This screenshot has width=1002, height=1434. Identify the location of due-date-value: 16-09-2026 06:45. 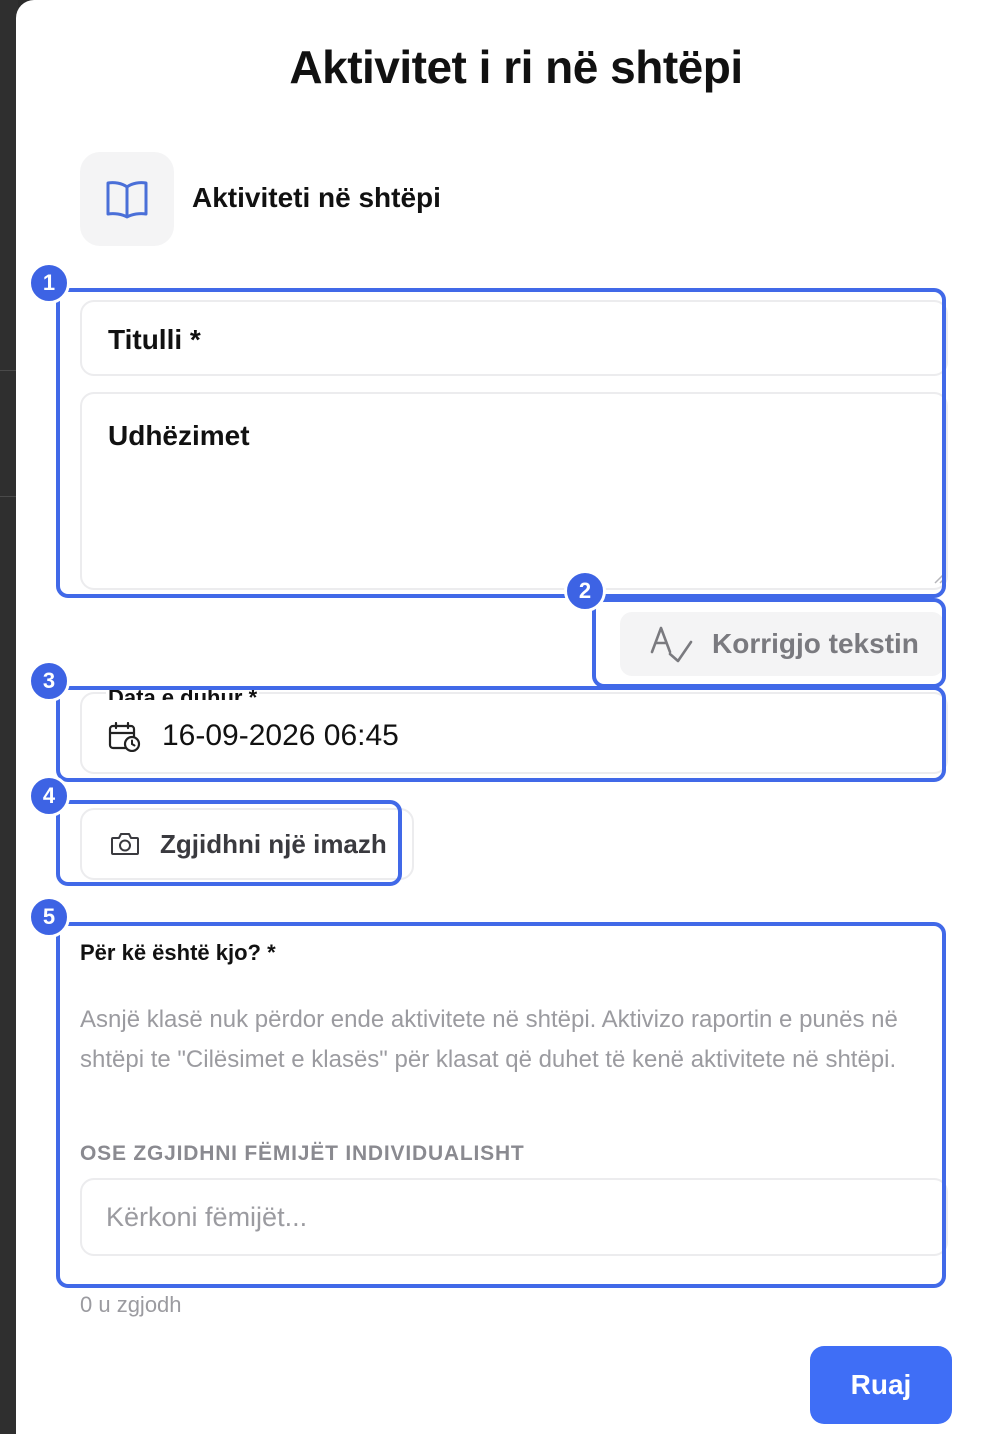
(280, 735).